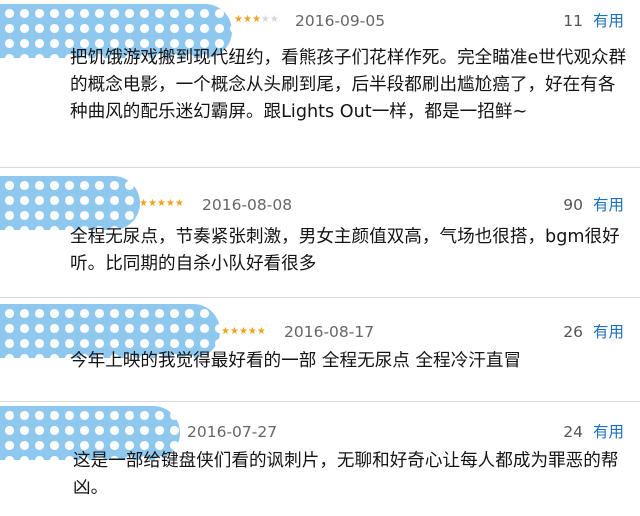 Image resolution: width=640 pixels, height=516 pixels. Describe the element at coordinates (232, 432) in the screenshot. I see `review-date: 2016-07-27` at that location.